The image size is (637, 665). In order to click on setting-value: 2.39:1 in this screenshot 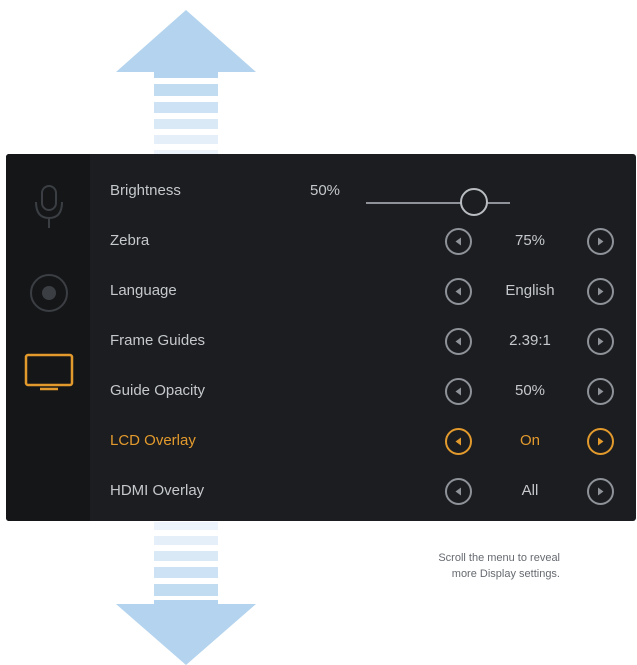, I will do `click(530, 340)`.